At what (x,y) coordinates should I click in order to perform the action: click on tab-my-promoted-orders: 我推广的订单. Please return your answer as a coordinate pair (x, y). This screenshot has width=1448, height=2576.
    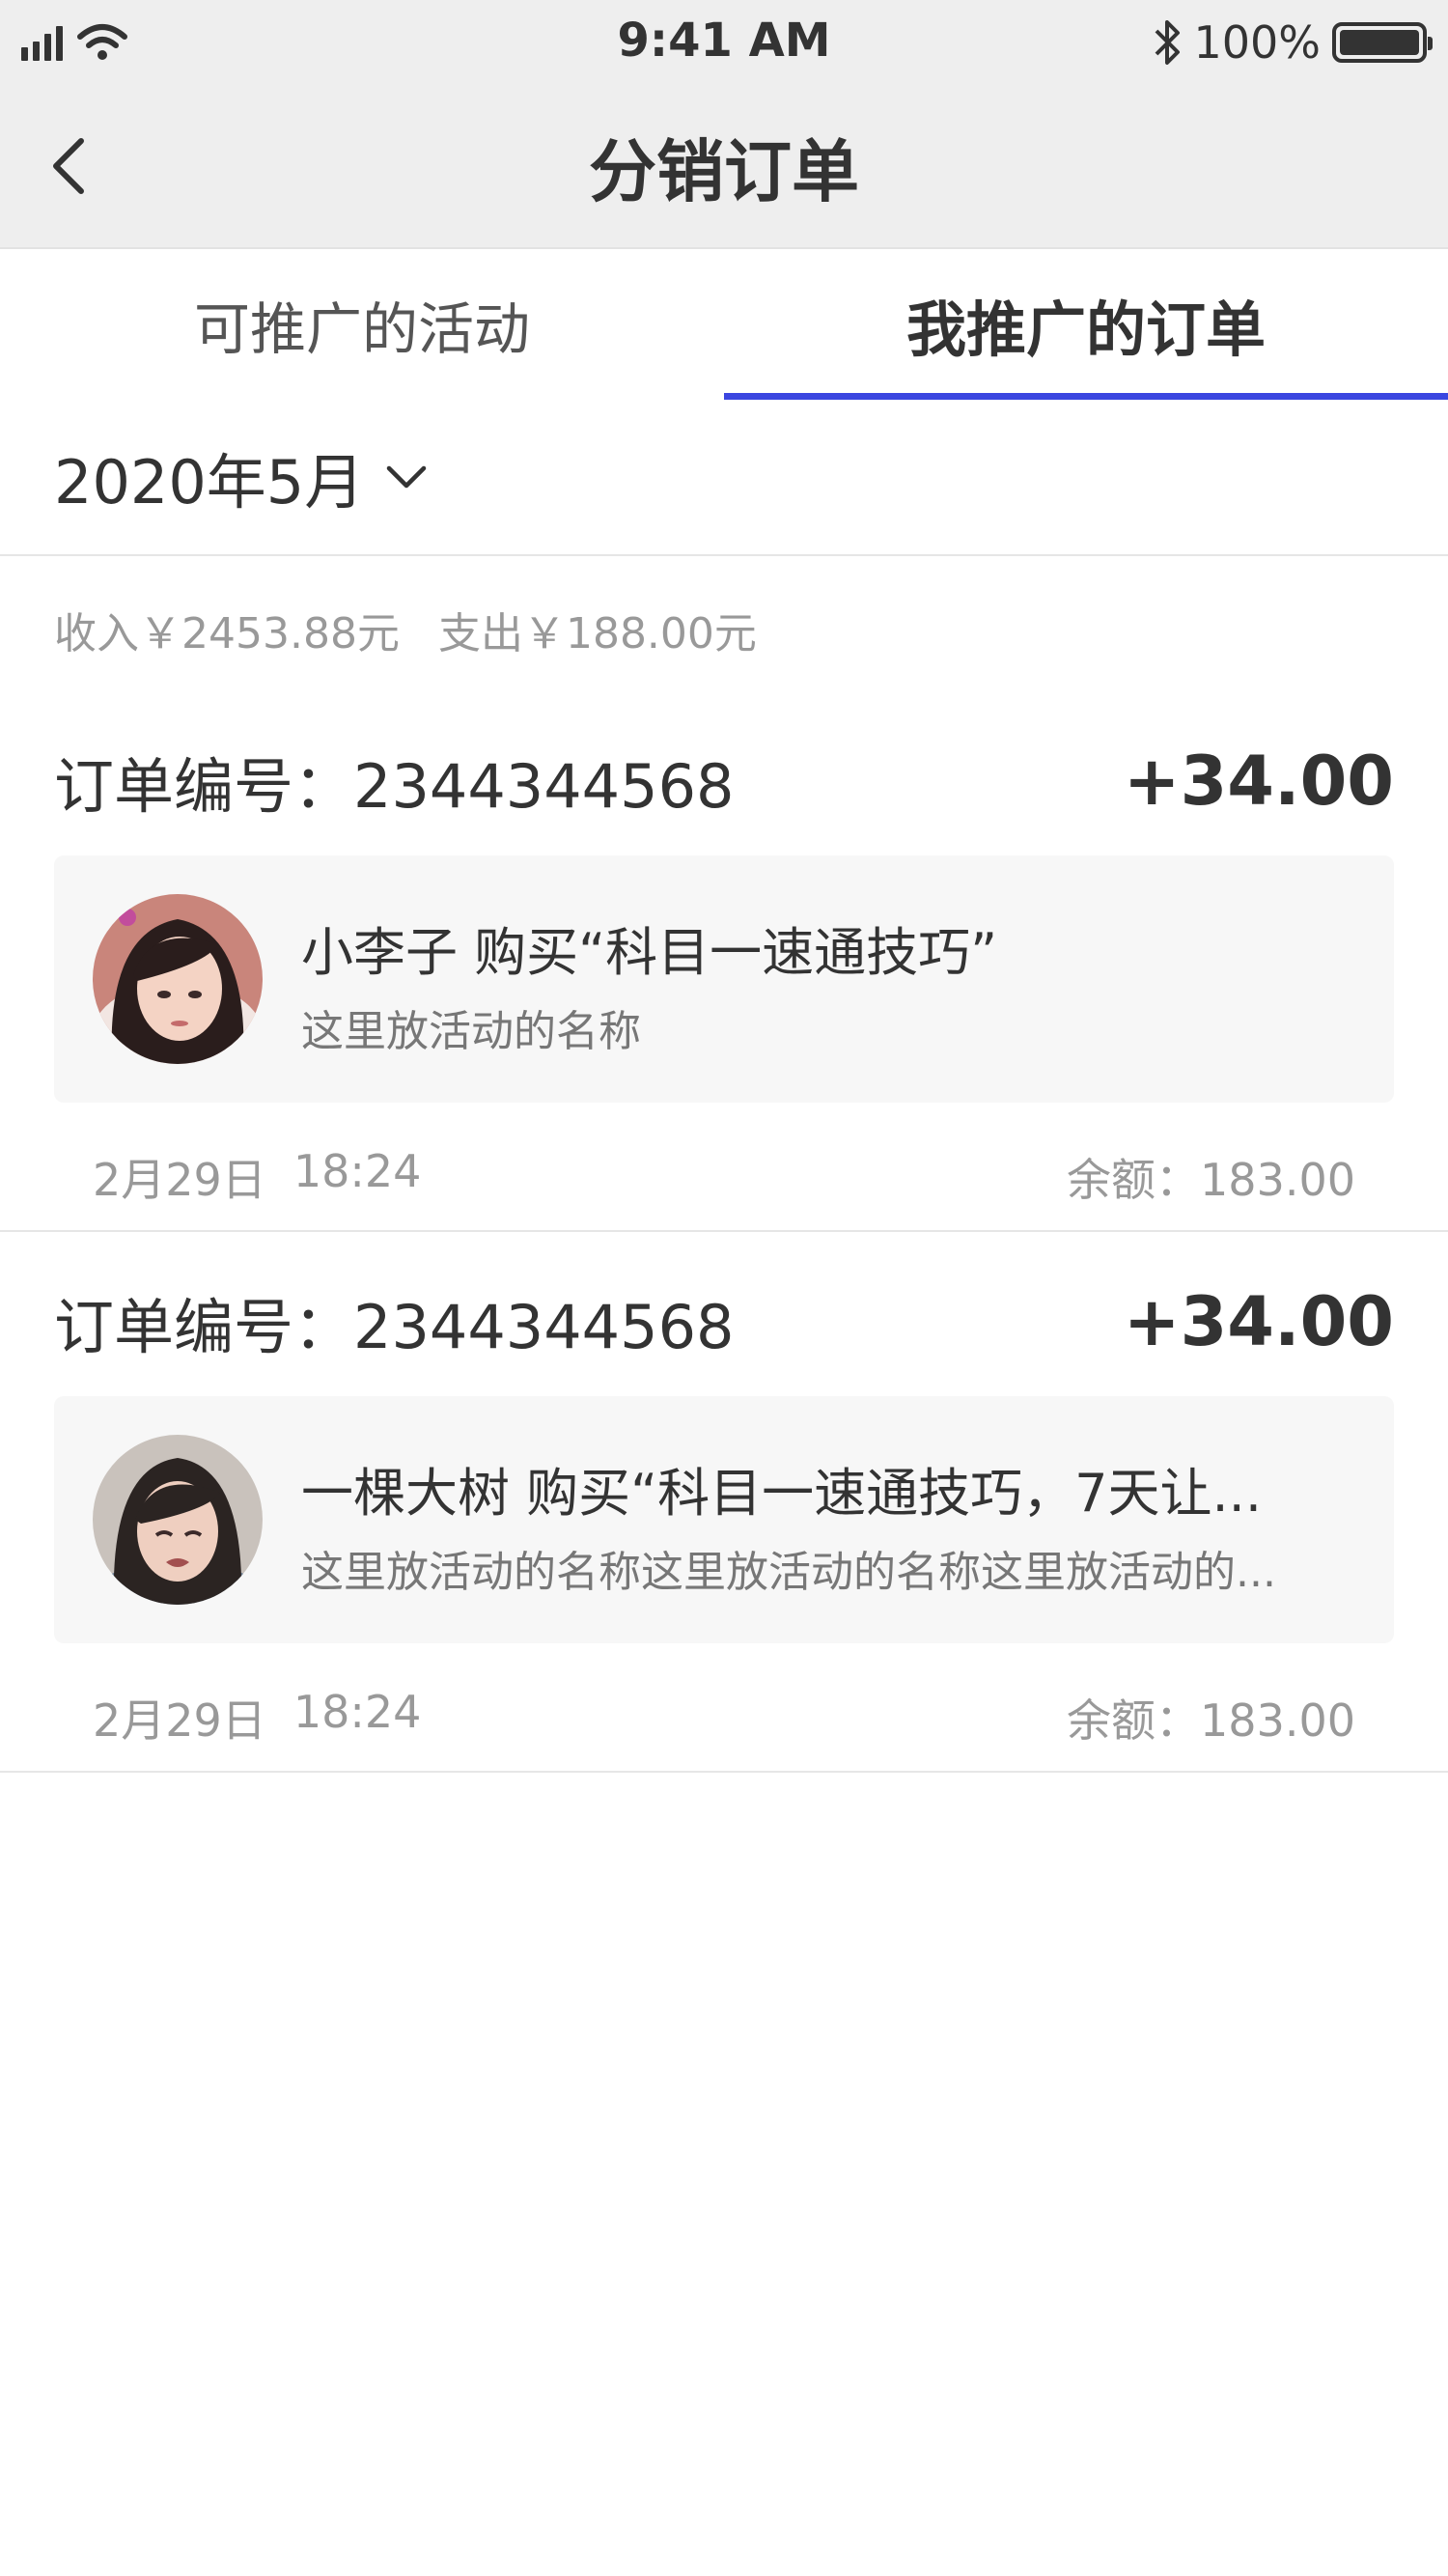
    Looking at the image, I should click on (1086, 324).